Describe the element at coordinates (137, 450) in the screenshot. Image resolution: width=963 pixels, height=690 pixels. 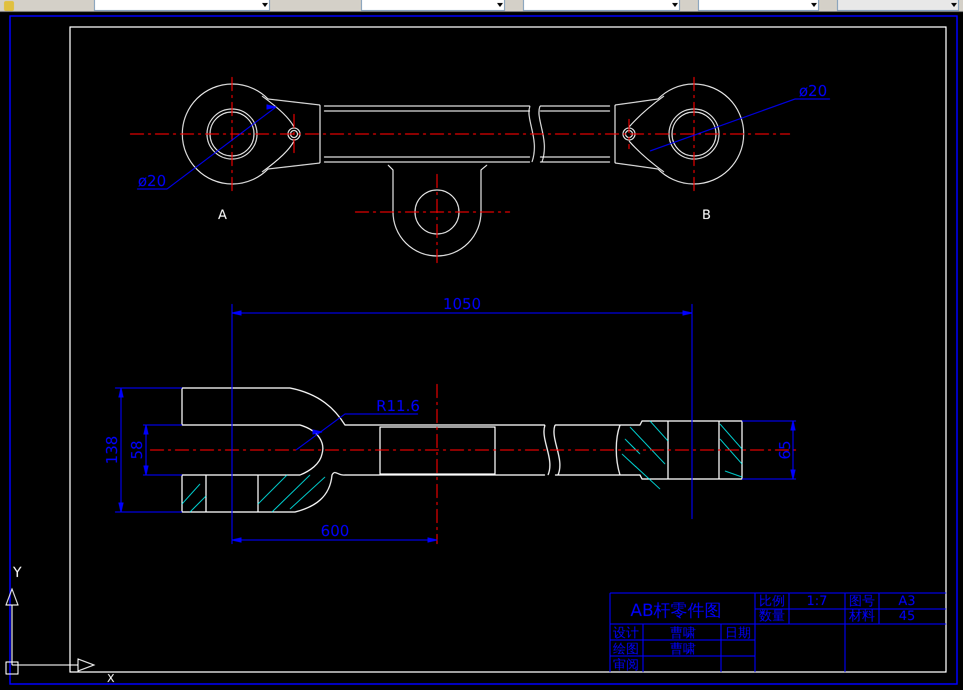
I see `dimension-text: 58` at that location.